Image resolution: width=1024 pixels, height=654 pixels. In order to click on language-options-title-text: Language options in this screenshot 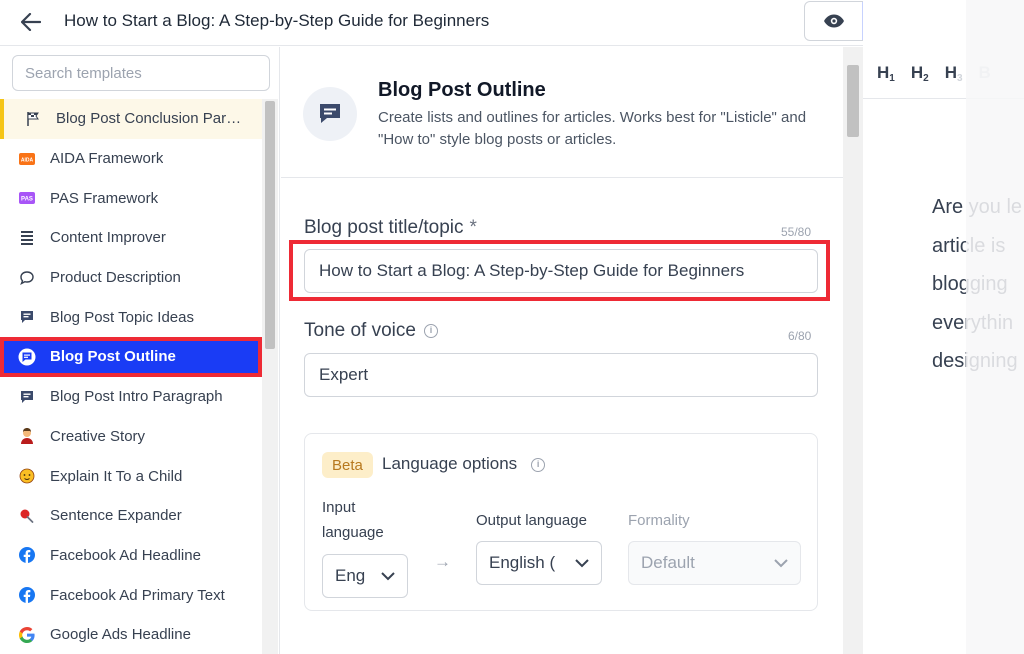, I will do `click(450, 463)`.